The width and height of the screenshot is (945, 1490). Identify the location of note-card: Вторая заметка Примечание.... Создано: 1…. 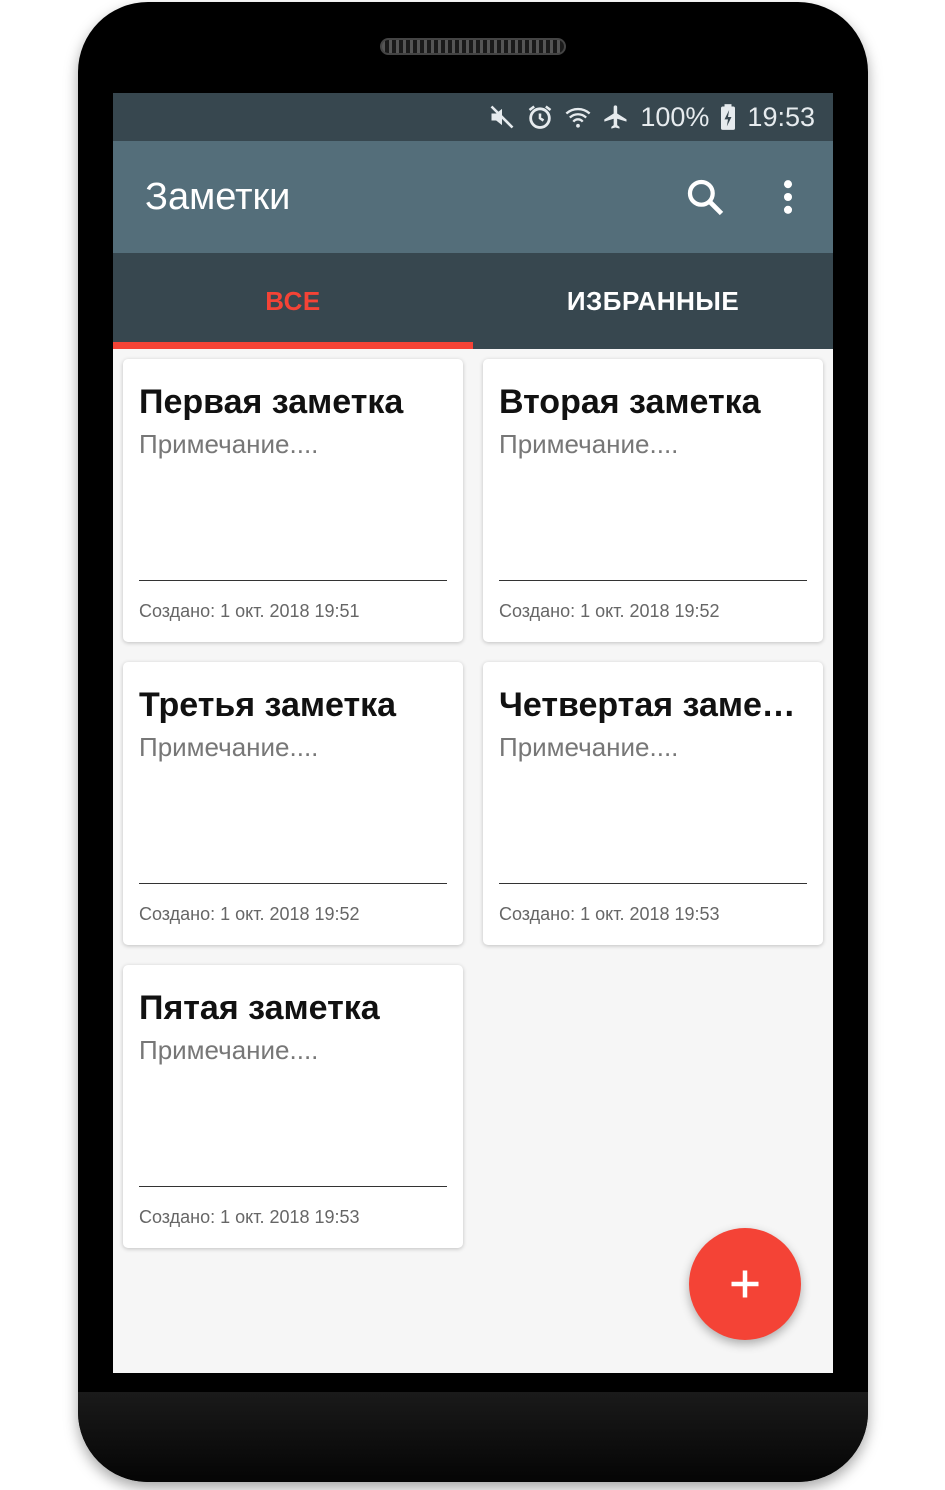
(653, 500).